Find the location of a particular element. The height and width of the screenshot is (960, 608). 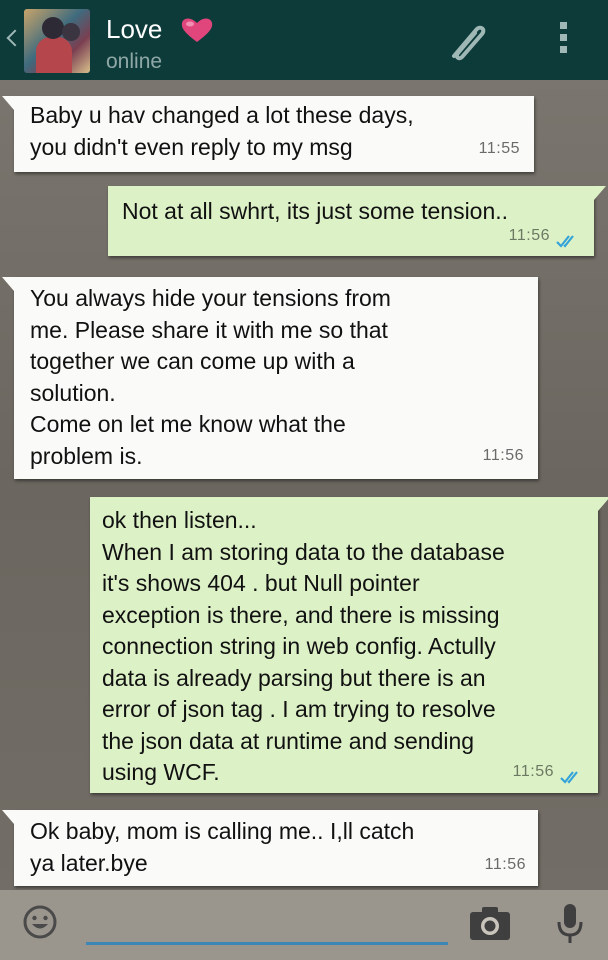

message-input-bar is located at coordinates (304, 925).